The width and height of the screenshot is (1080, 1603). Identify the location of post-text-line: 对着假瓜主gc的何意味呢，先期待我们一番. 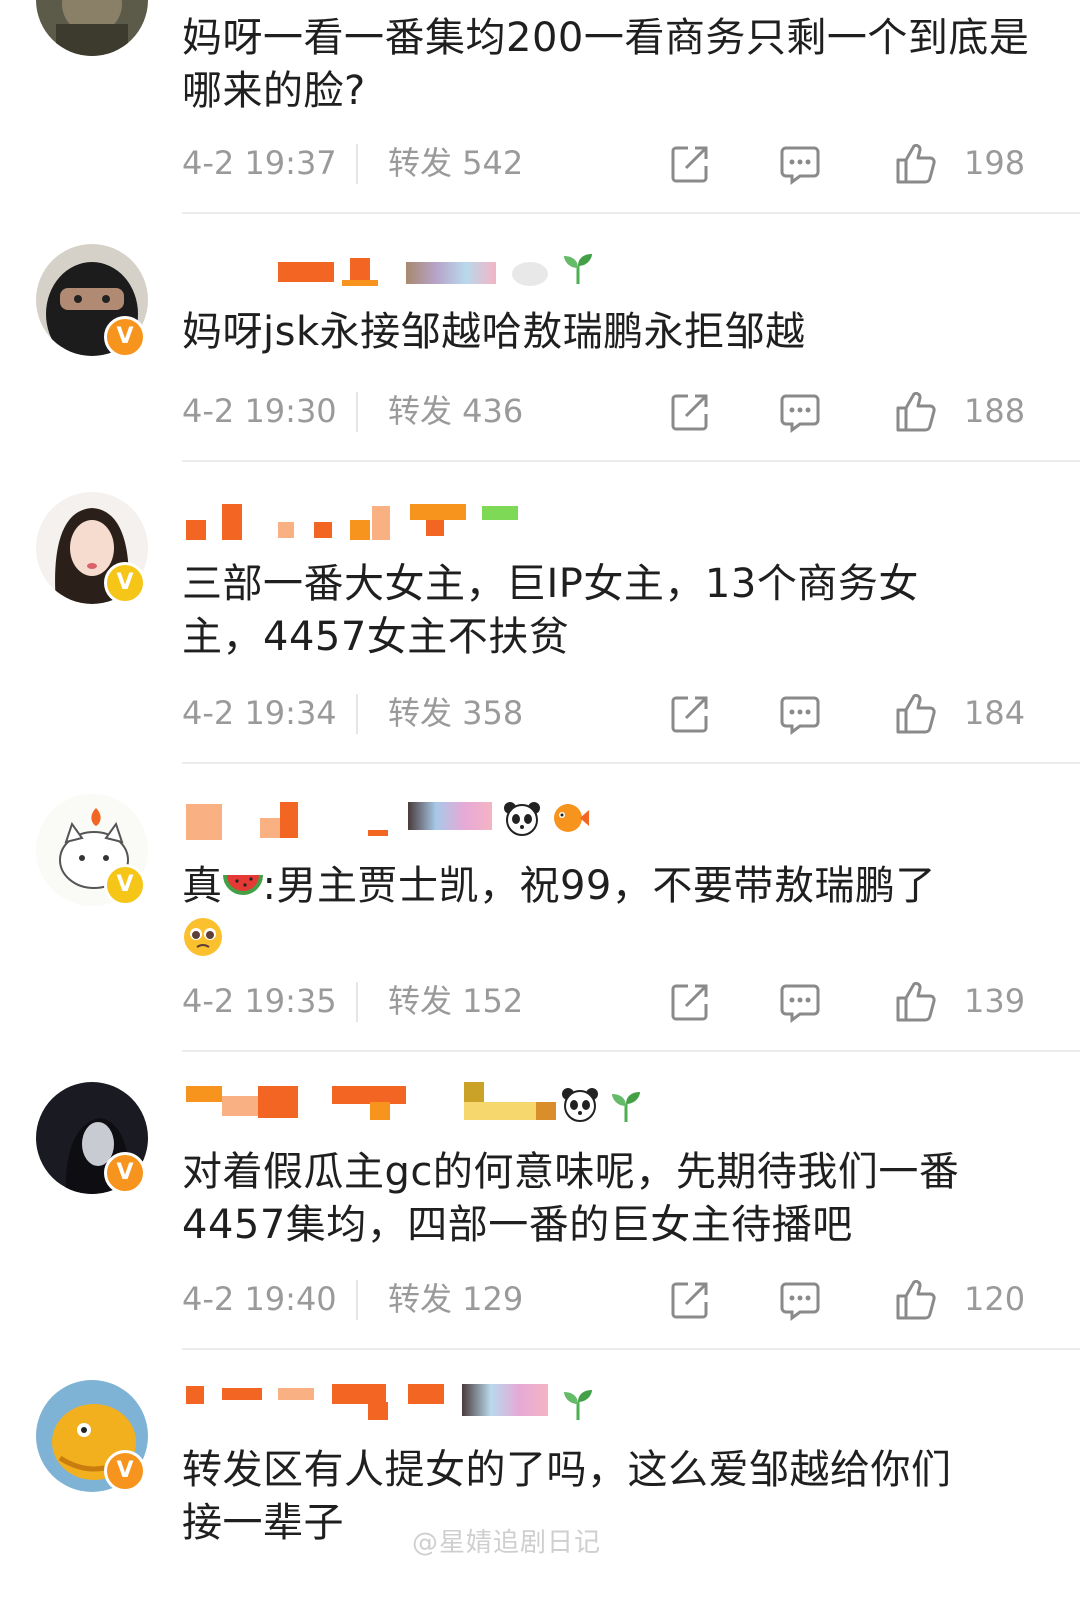
(571, 1172).